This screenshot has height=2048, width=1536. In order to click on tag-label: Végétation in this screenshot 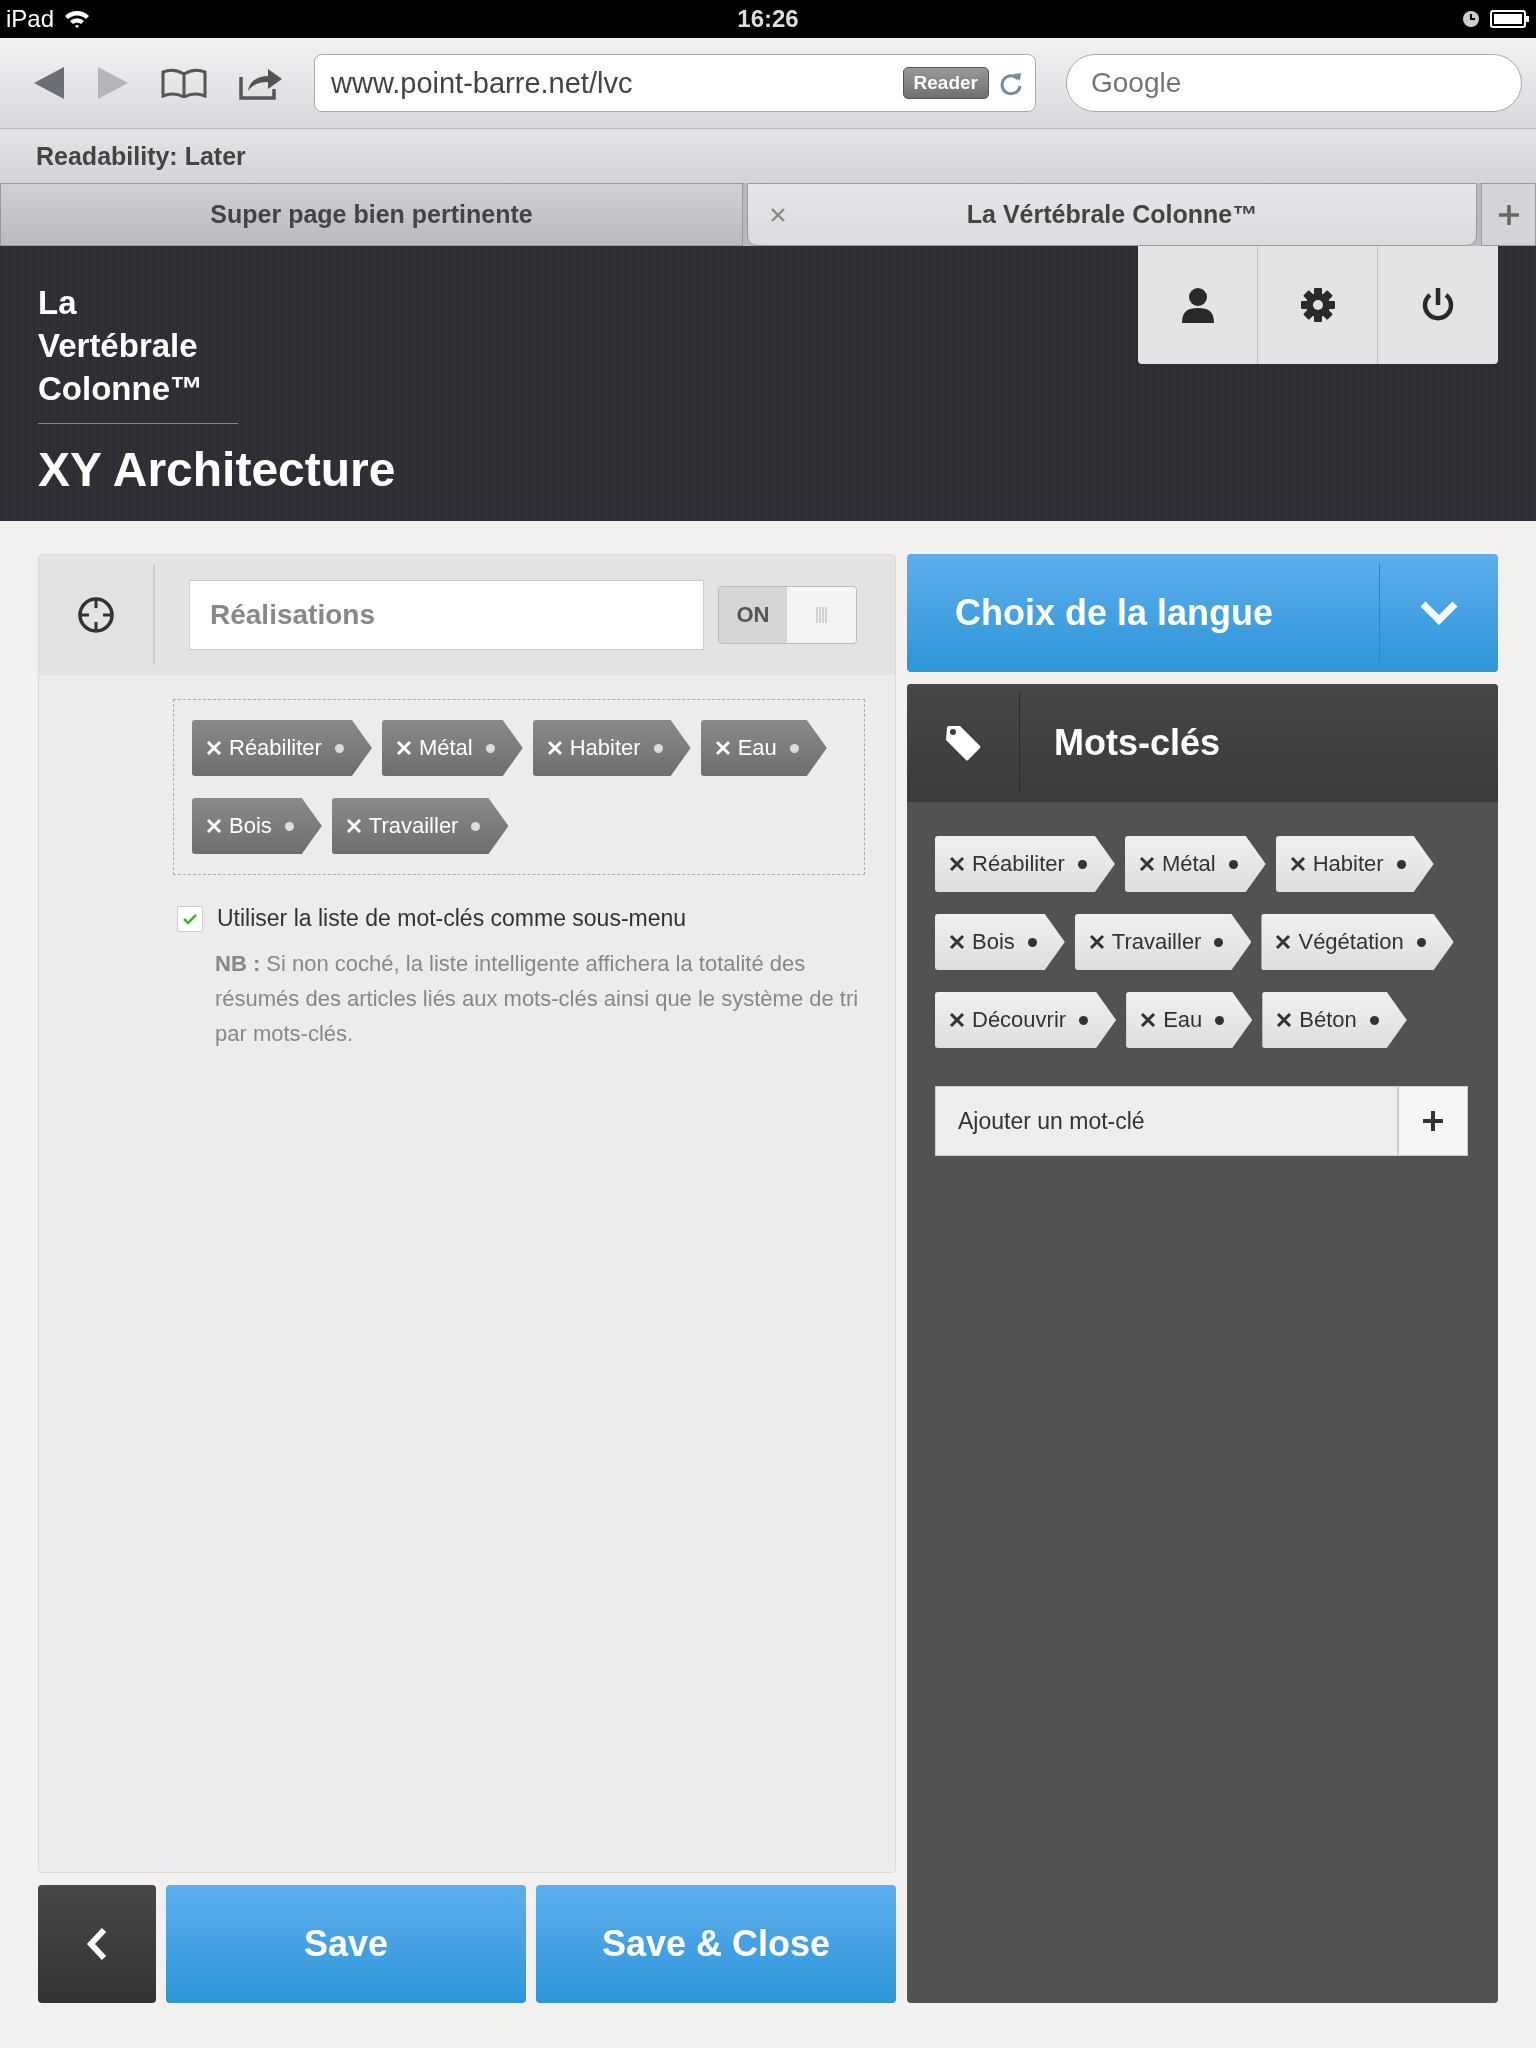, I will do `click(1351, 942)`.